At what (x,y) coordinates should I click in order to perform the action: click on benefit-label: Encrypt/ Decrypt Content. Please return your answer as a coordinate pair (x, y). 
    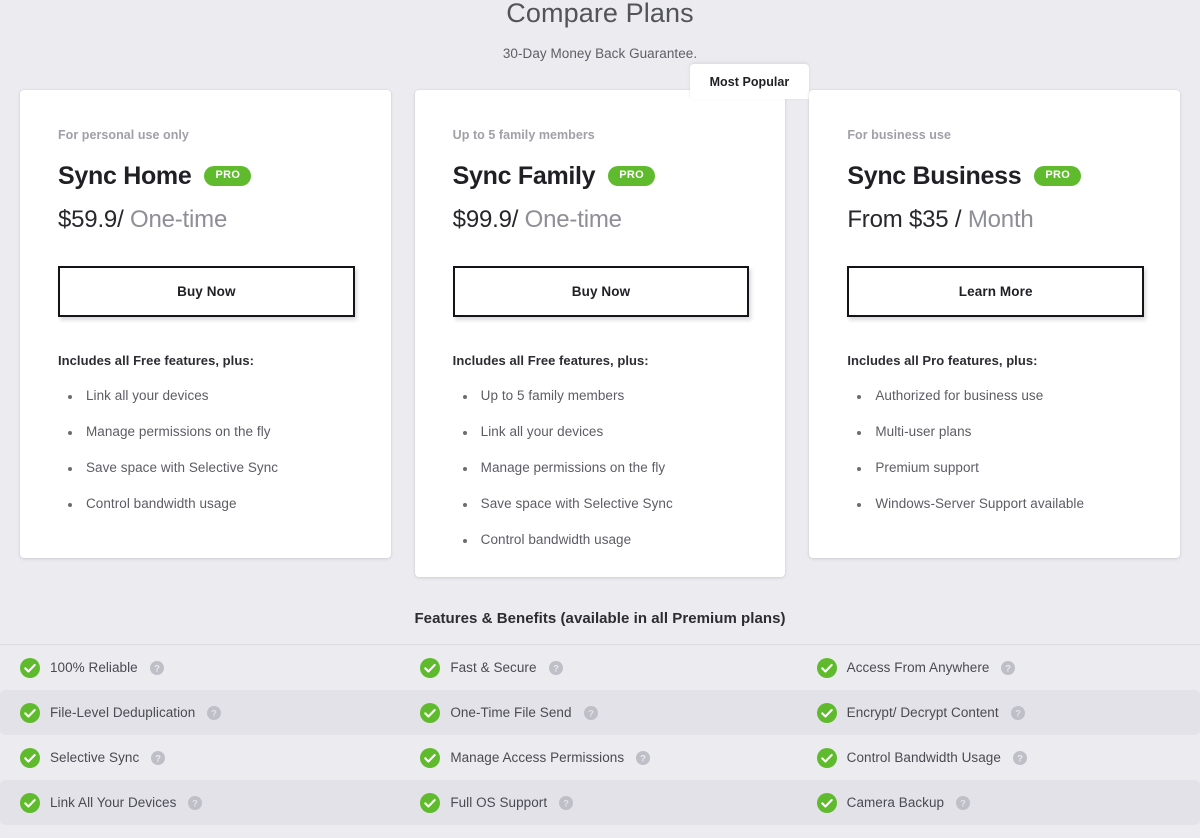
    Looking at the image, I should click on (922, 712).